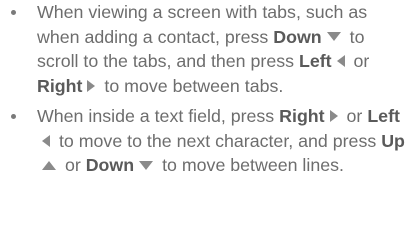 Image resolution: width=411 pixels, height=245 pixels. I want to click on up-arrow-icon, so click(49, 165).